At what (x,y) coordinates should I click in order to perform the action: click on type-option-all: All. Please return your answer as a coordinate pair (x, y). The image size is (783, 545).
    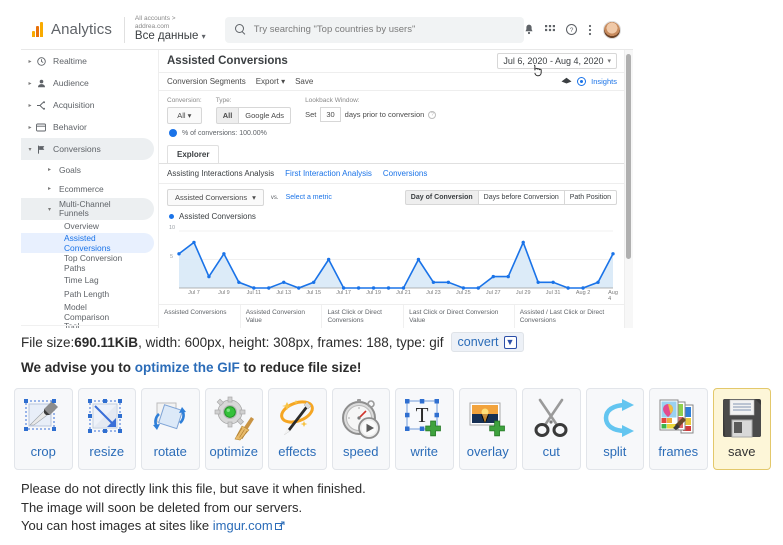
    Looking at the image, I should click on (227, 115).